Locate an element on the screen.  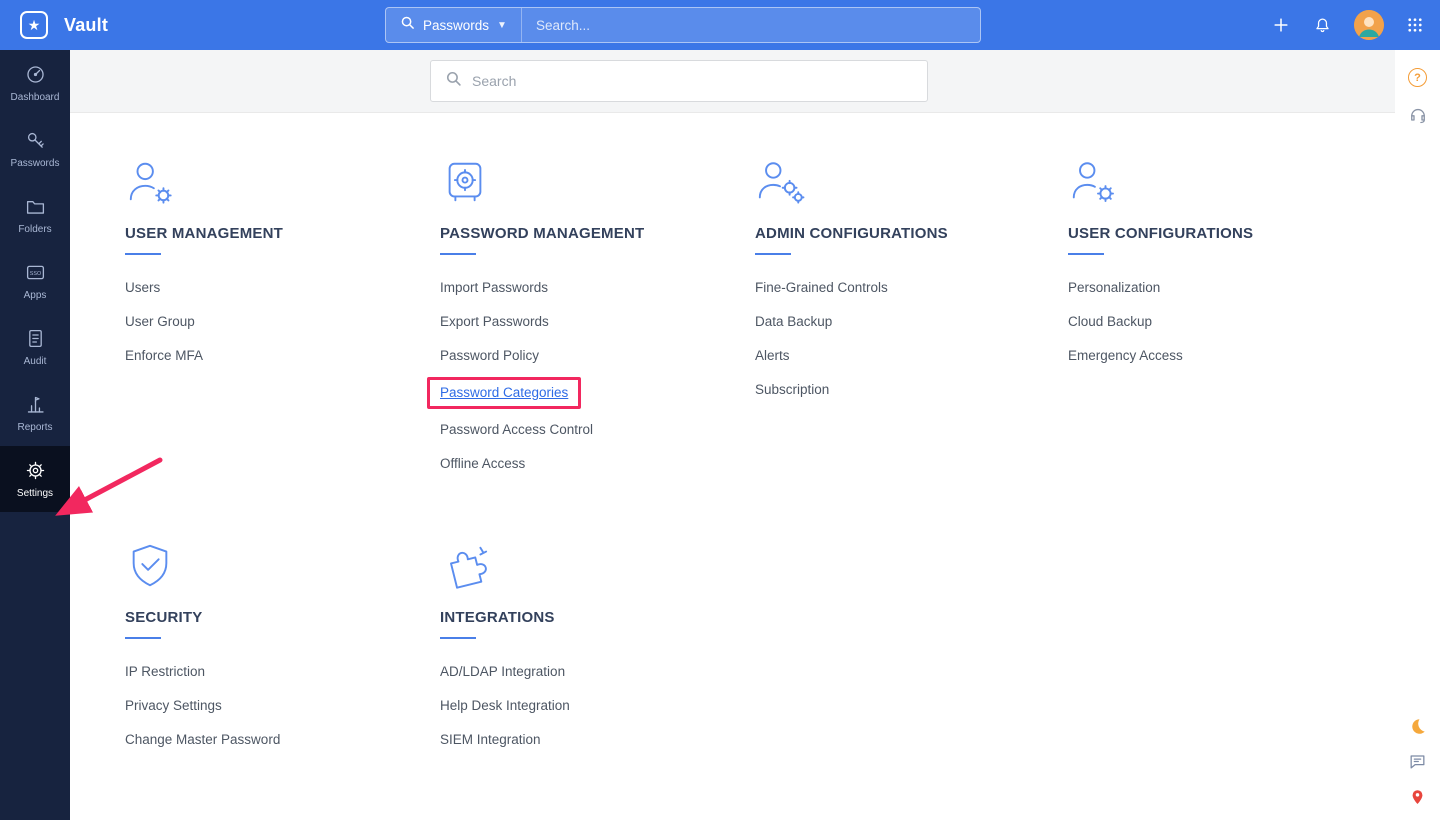
chevron-down-icon: ▼ is located at coordinates (502, 25).